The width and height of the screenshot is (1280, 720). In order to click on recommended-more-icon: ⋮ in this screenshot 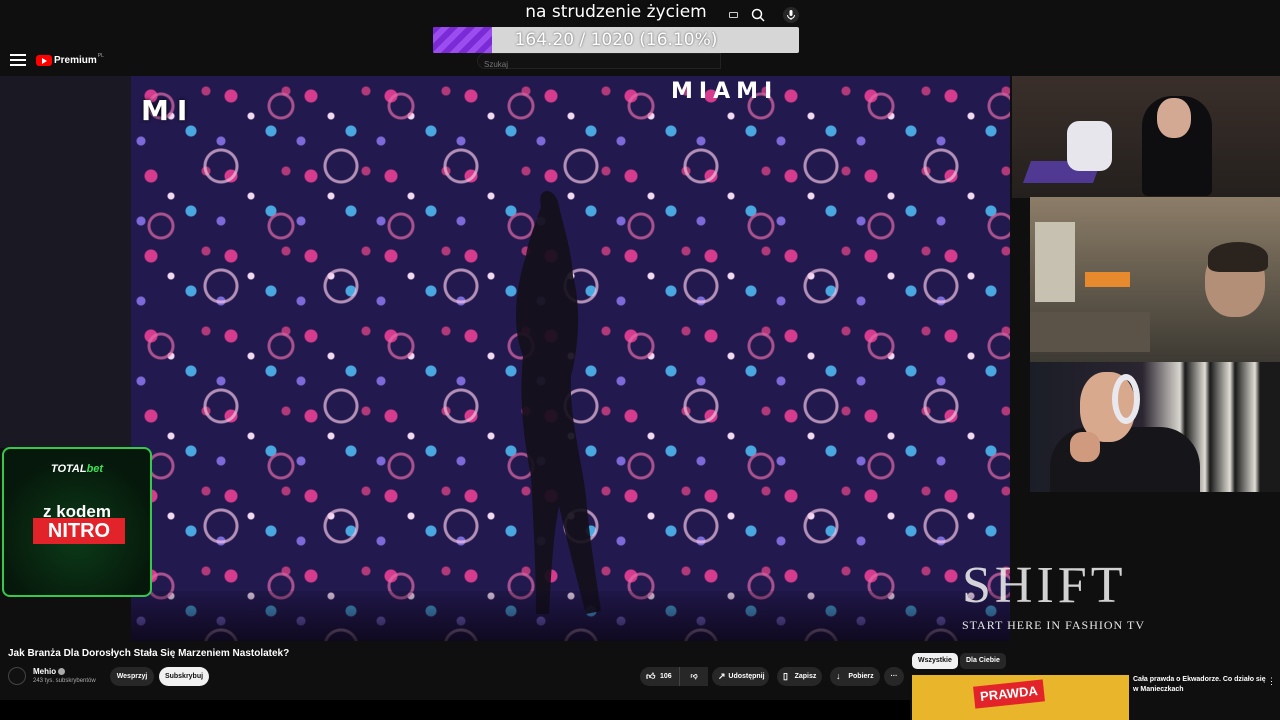, I will do `click(1271, 681)`.